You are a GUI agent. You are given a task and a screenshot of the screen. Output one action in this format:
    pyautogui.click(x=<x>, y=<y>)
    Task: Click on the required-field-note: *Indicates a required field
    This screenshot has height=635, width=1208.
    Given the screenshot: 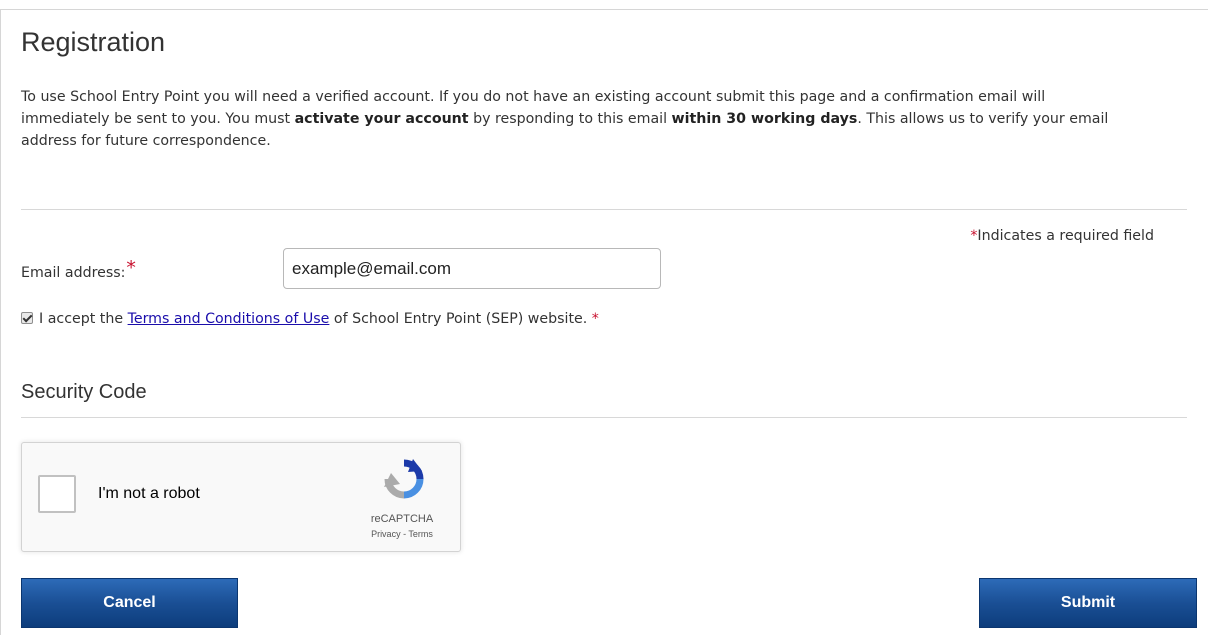 What is the action you would take?
    pyautogui.click(x=1062, y=236)
    